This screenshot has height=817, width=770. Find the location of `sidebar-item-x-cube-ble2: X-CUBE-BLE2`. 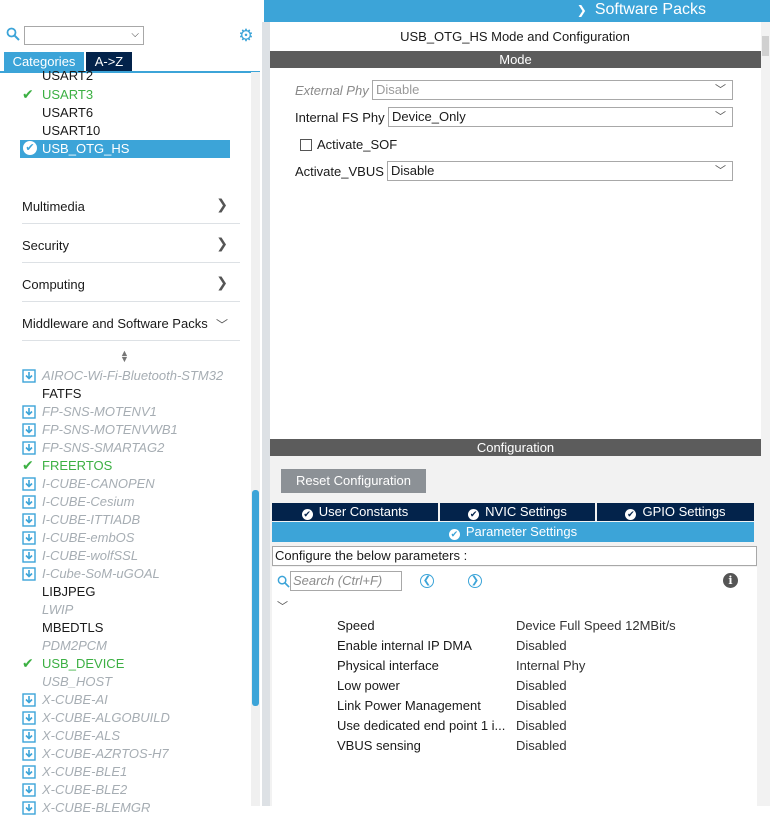

sidebar-item-x-cube-ble2: X-CUBE-BLE2 is located at coordinates (84, 790).